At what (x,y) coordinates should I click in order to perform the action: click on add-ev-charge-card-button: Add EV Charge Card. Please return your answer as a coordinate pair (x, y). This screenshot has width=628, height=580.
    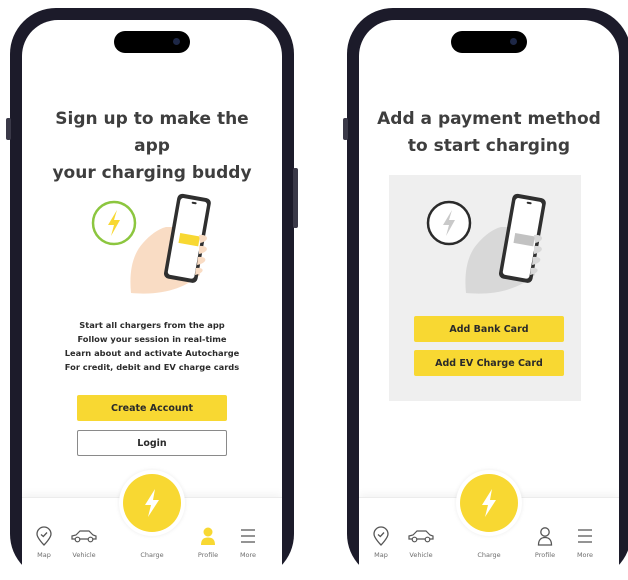
    Looking at the image, I should click on (489, 363).